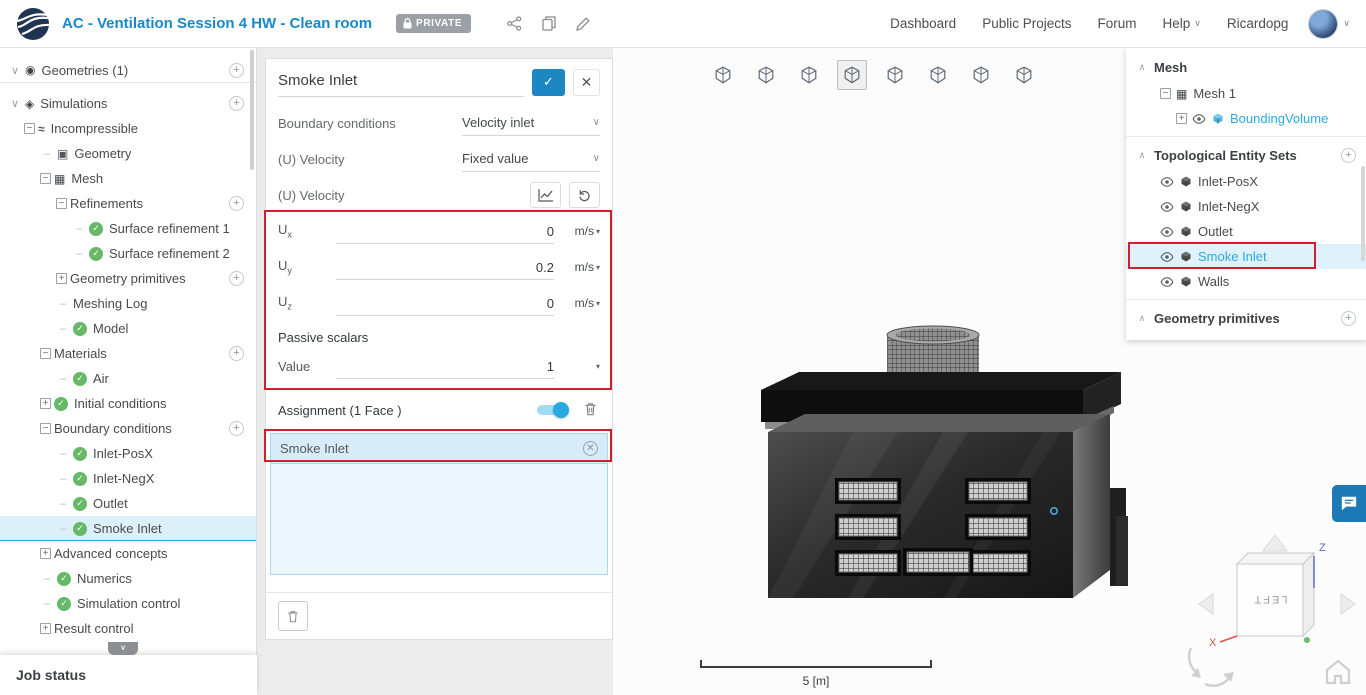 The height and width of the screenshot is (695, 1366). What do you see at coordinates (439, 504) in the screenshot?
I see `assignment-selection-area: Smoke Inlet ✕` at bounding box center [439, 504].